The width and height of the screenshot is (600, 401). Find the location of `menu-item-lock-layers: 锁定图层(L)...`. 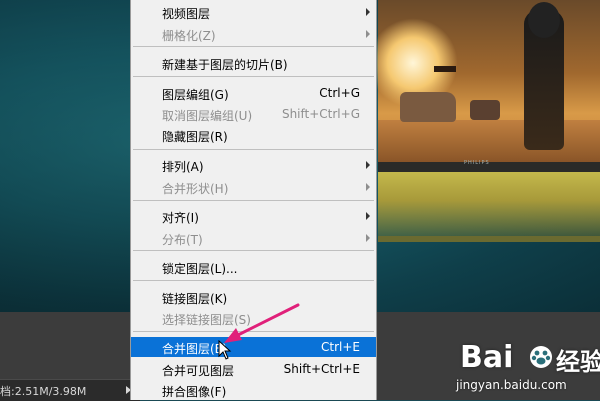

menu-item-lock-layers: 锁定图层(L)... is located at coordinates (253, 267).